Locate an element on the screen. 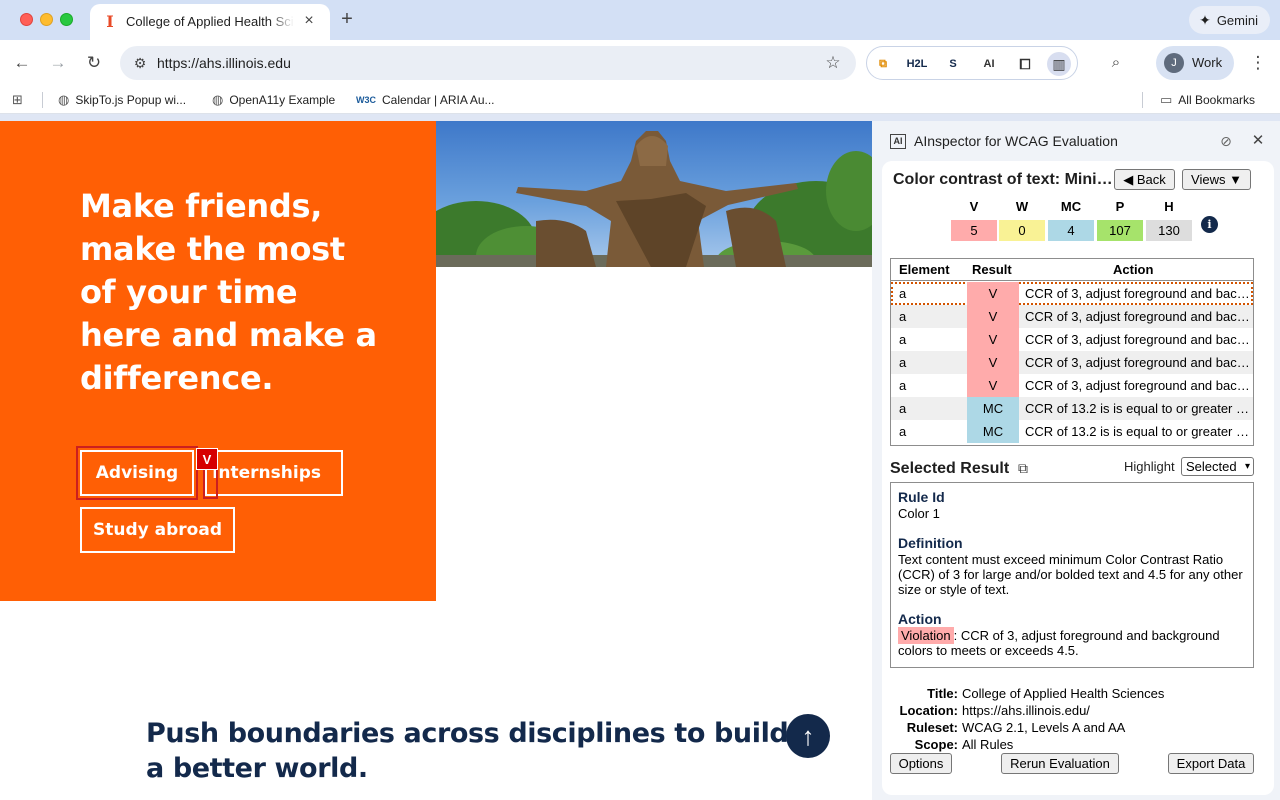 This screenshot has width=1280, height=800. summary-count-violations: 5 is located at coordinates (974, 230).